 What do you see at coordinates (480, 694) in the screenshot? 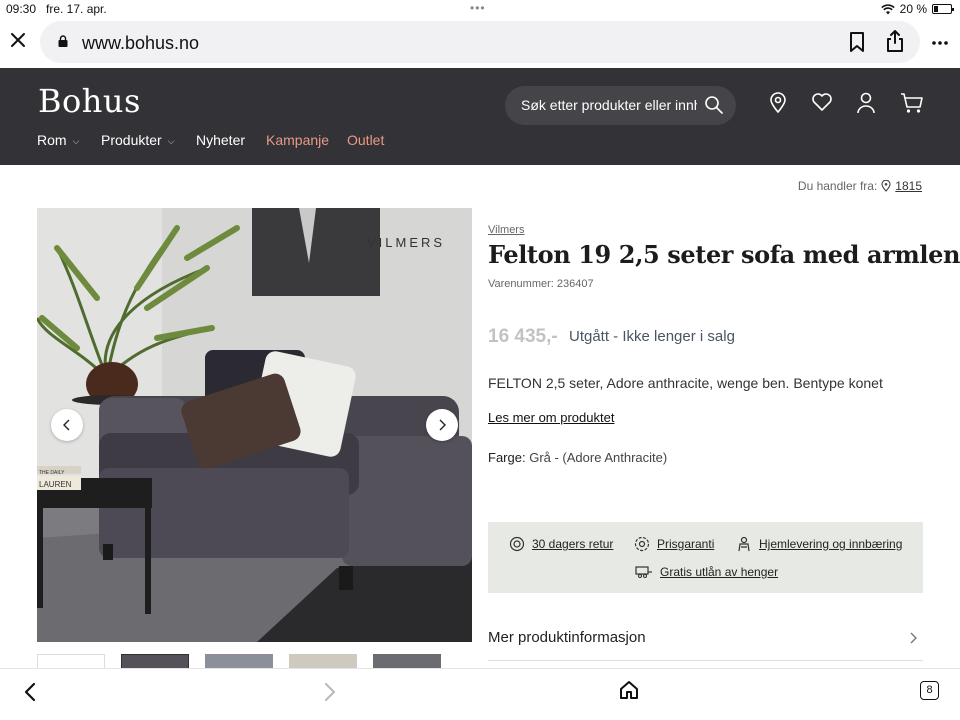
I see `browser-toolbar: 8` at bounding box center [480, 694].